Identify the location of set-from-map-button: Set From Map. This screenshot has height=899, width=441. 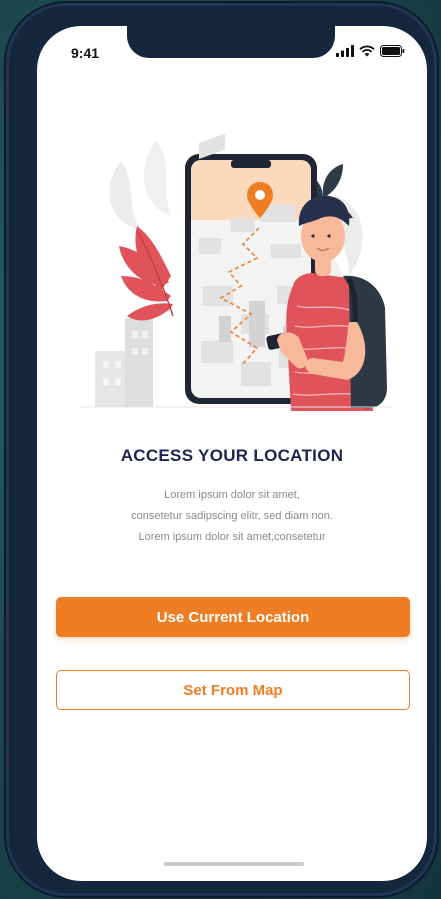
(233, 690).